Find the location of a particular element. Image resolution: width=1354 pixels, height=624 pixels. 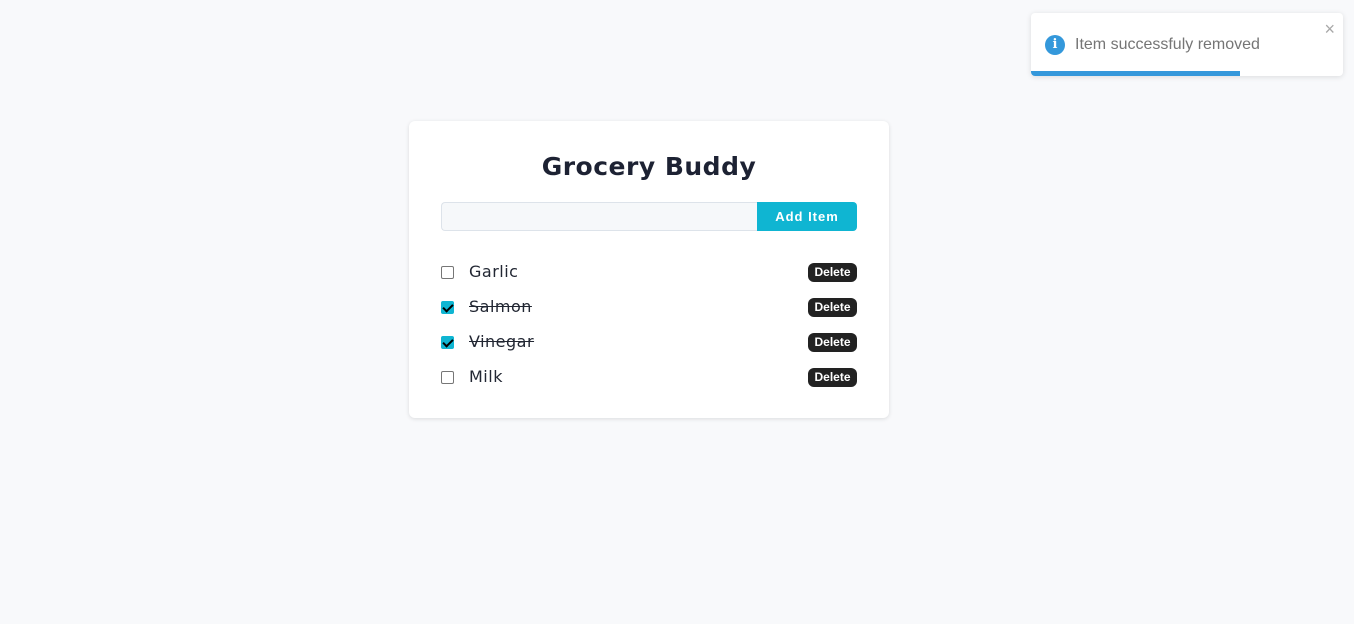

toast-progress-track is located at coordinates (1187, 73).